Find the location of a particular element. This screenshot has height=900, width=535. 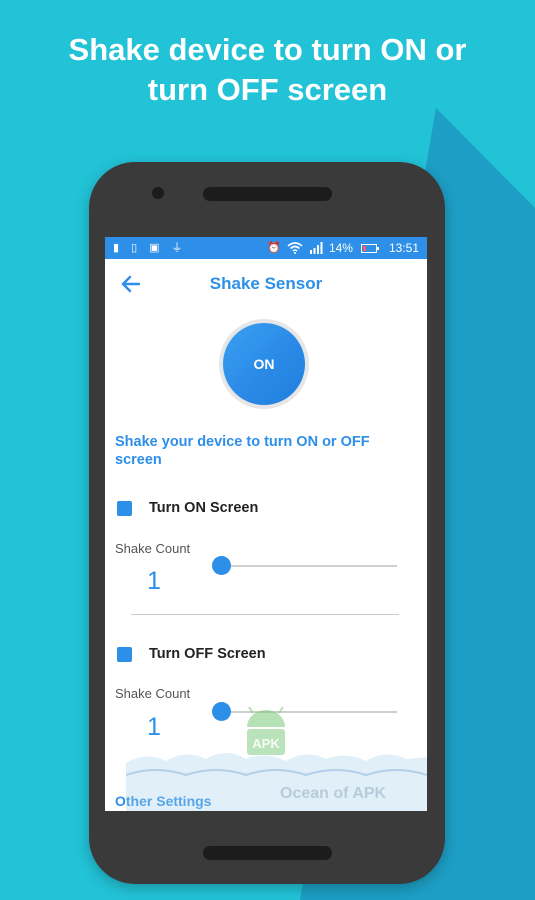

power-toggle-button: ON is located at coordinates (264, 364).